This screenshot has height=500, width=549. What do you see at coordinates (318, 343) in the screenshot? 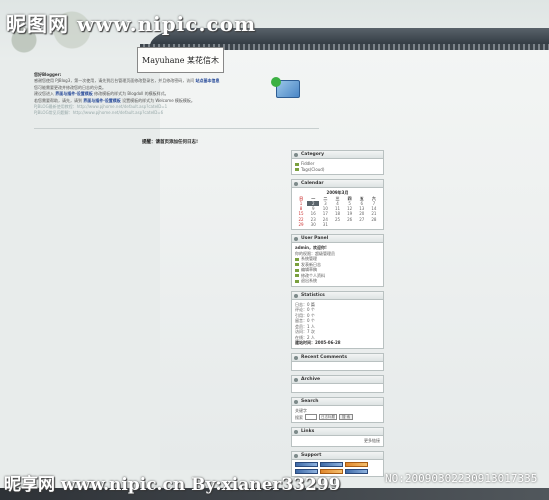
I see `stat-row: 建站时间：2005-06-28` at bounding box center [318, 343].